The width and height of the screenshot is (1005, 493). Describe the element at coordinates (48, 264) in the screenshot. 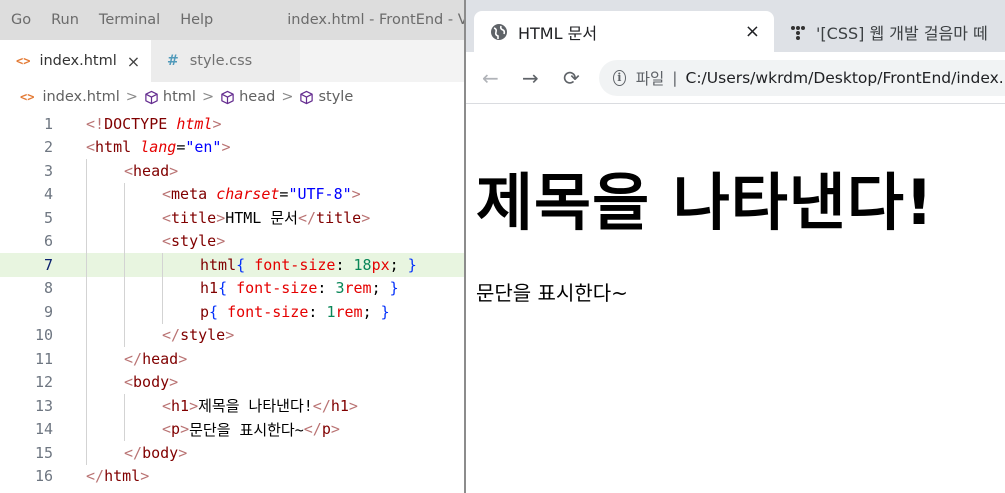

I see `line-number: 7` at that location.